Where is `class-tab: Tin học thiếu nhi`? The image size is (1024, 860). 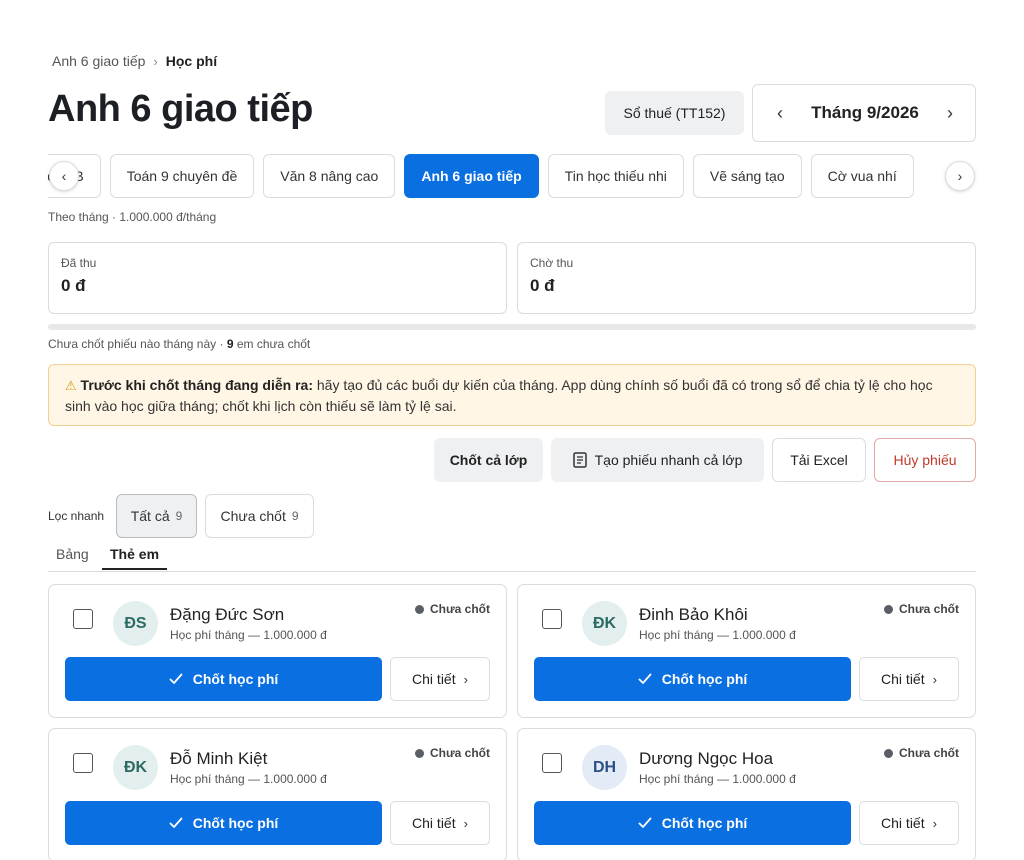 class-tab: Tin học thiếu nhi is located at coordinates (615, 176).